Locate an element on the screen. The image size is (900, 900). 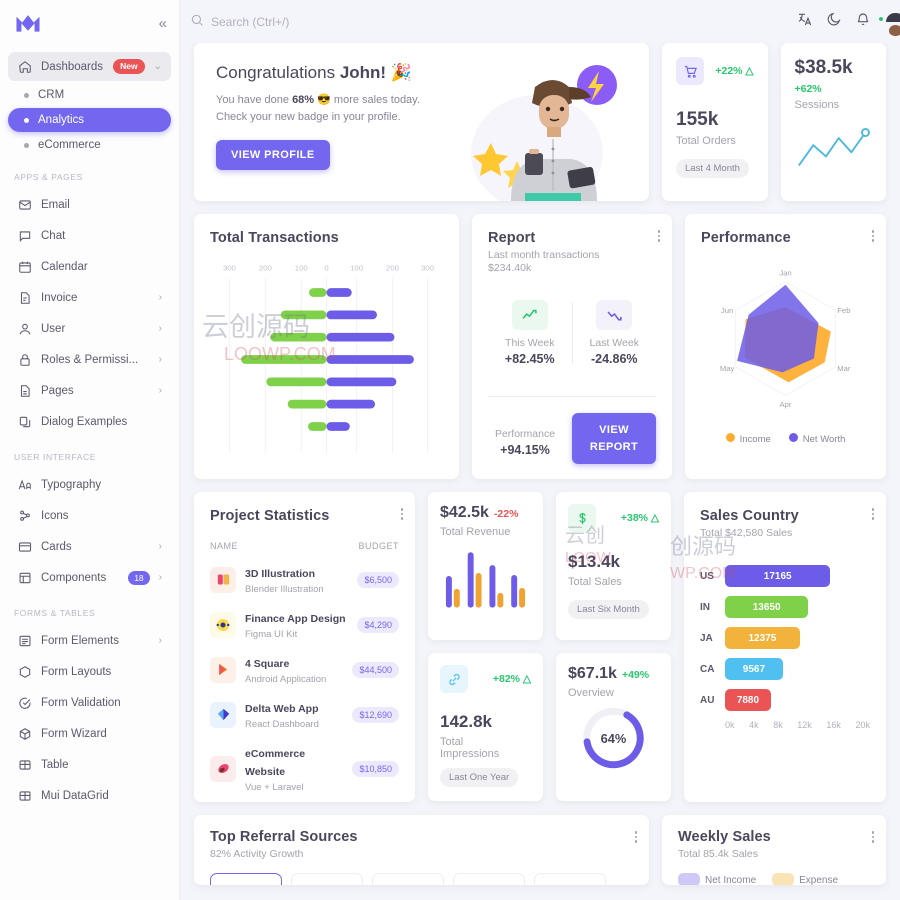
sidebar-item-mui-datagrid: Mui DataGrid is located at coordinates (89, 795).